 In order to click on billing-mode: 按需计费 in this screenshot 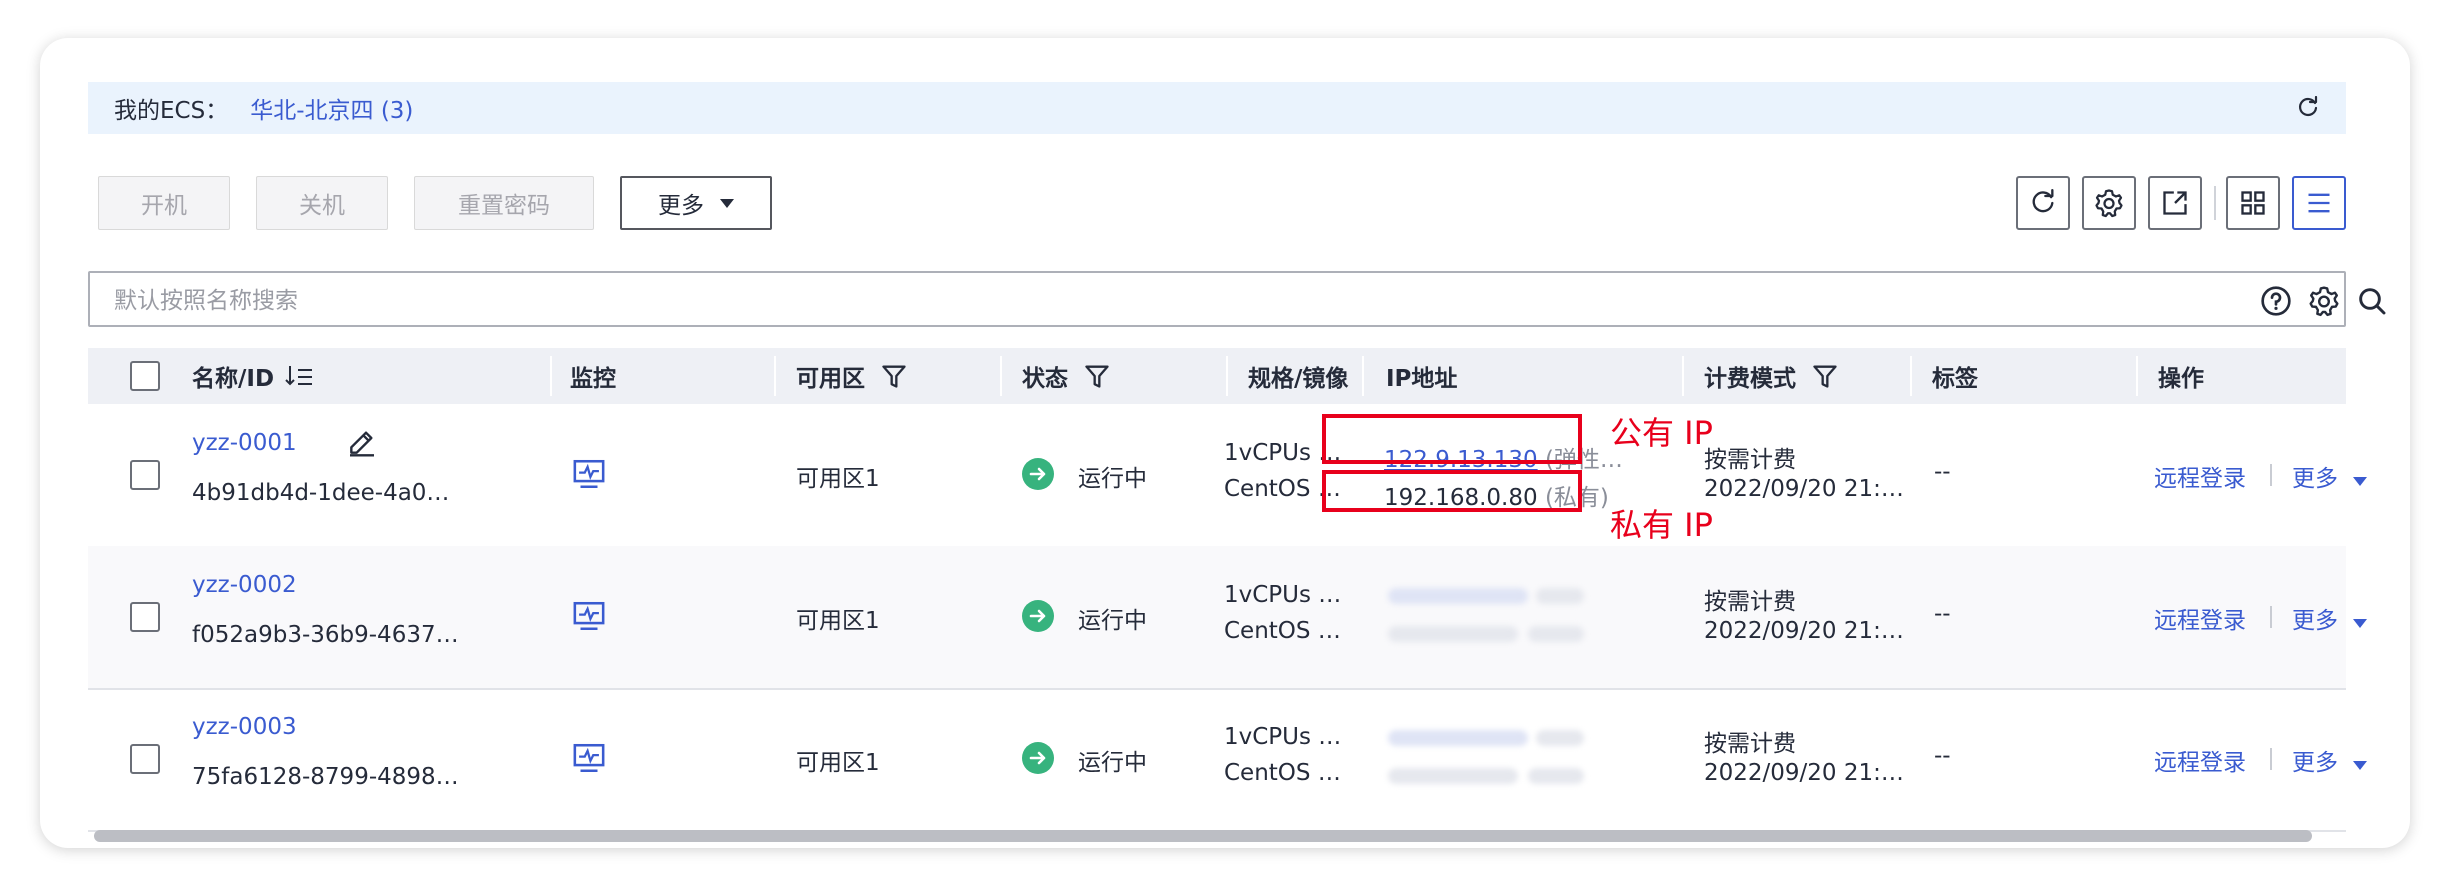, I will do `click(1750, 602)`.